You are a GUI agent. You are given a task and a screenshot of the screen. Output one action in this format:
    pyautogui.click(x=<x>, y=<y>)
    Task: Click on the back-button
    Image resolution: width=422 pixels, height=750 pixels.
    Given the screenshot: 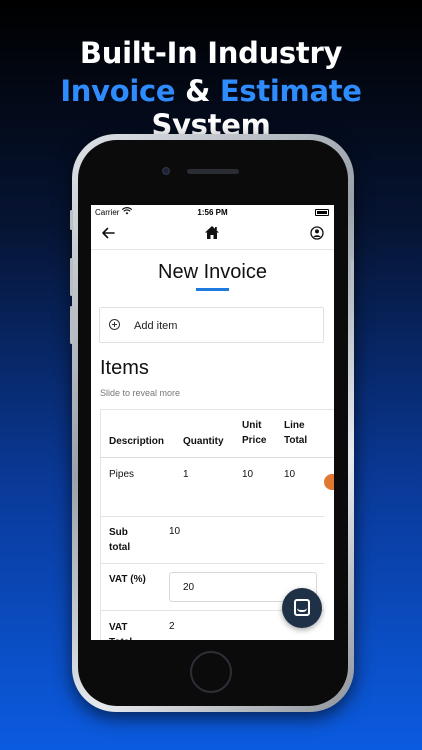 What is the action you would take?
    pyautogui.click(x=108, y=235)
    